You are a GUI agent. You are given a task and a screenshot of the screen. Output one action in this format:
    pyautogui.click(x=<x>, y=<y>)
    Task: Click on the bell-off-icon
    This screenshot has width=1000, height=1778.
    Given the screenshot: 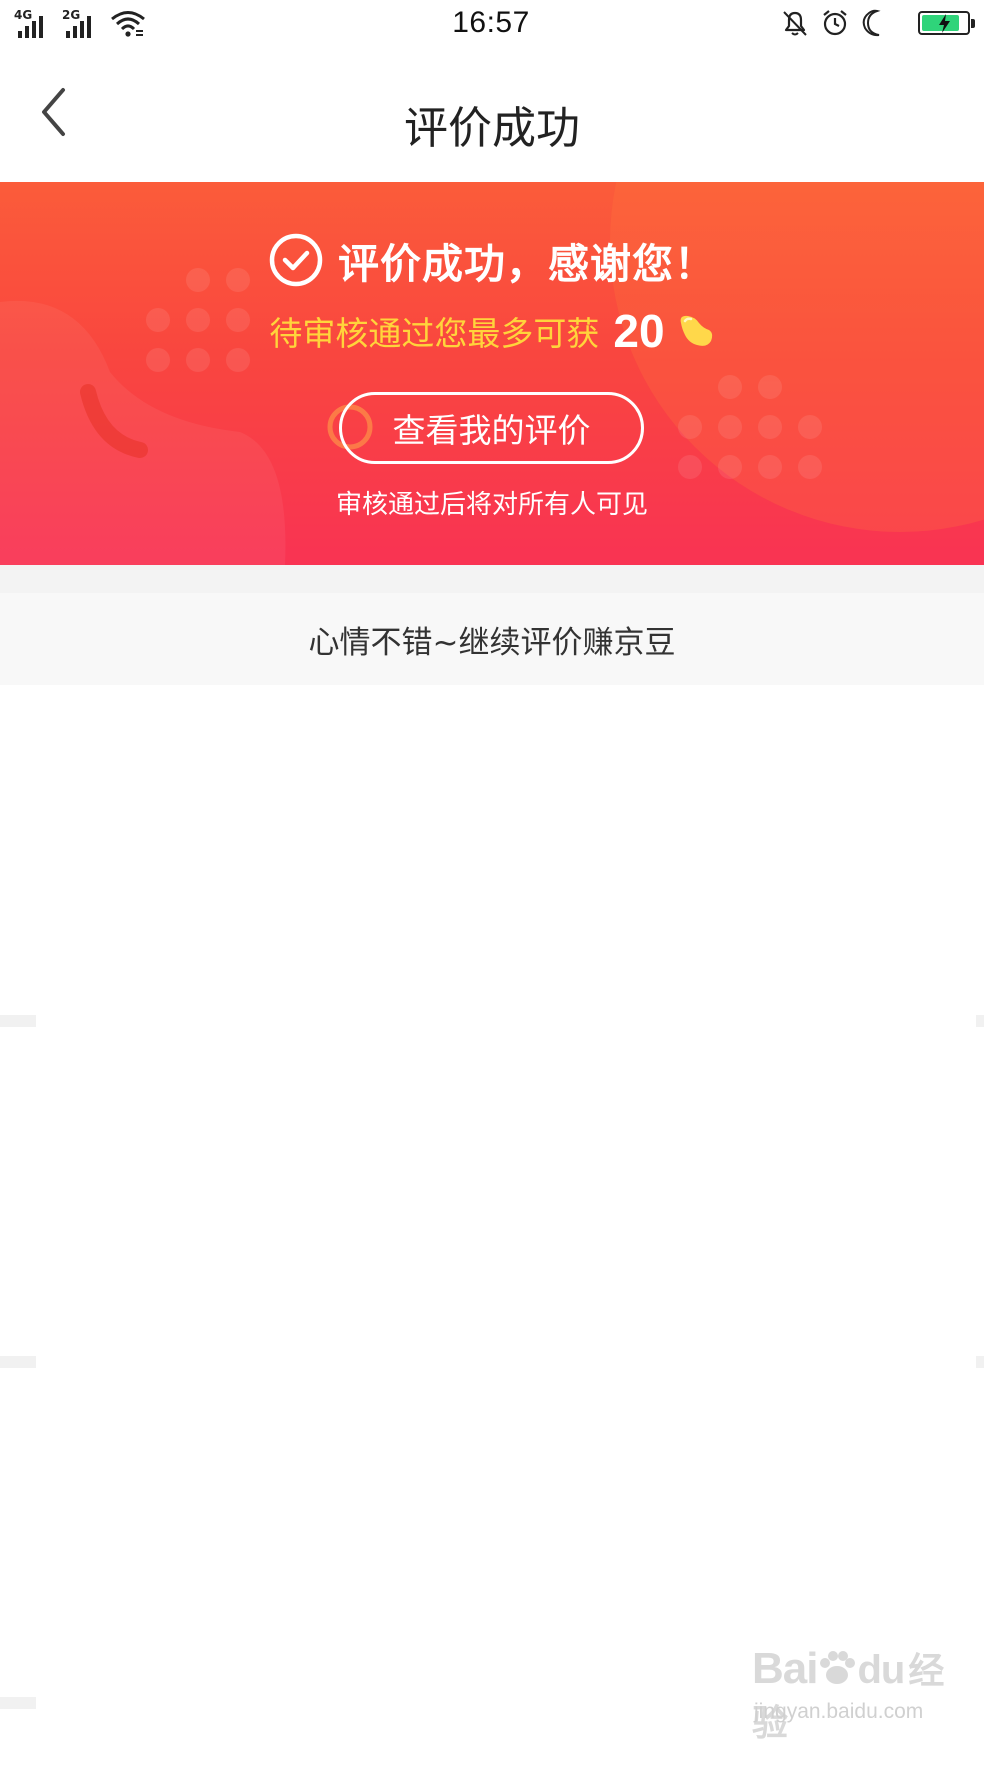 What is the action you would take?
    pyautogui.click(x=795, y=23)
    